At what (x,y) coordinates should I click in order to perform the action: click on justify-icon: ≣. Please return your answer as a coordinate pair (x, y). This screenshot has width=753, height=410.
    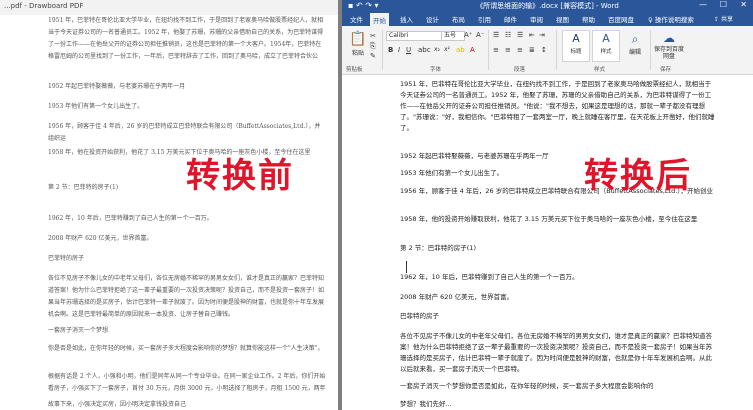
    Looking at the image, I should click on (532, 50).